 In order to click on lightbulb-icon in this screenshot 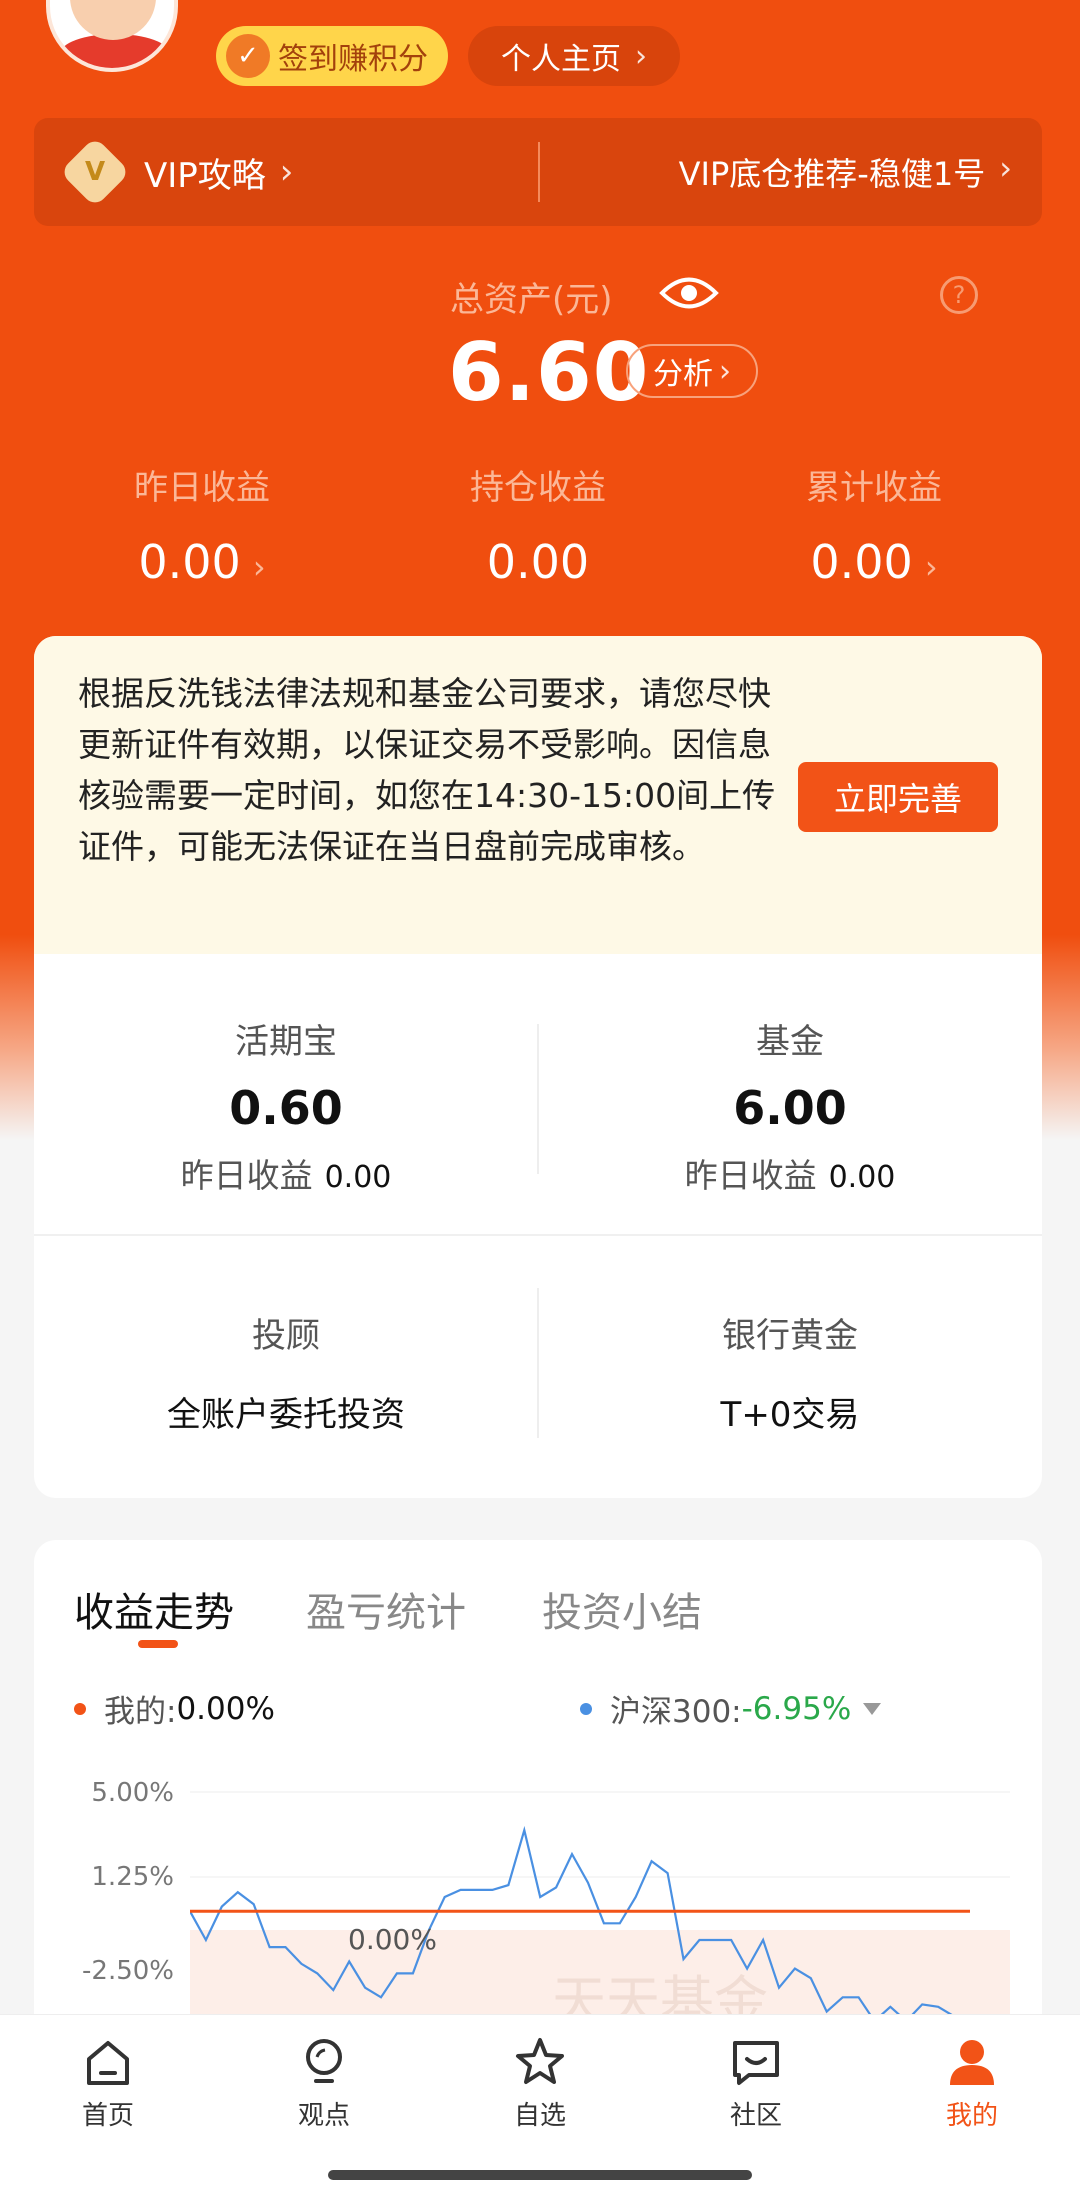, I will do `click(324, 2061)`.